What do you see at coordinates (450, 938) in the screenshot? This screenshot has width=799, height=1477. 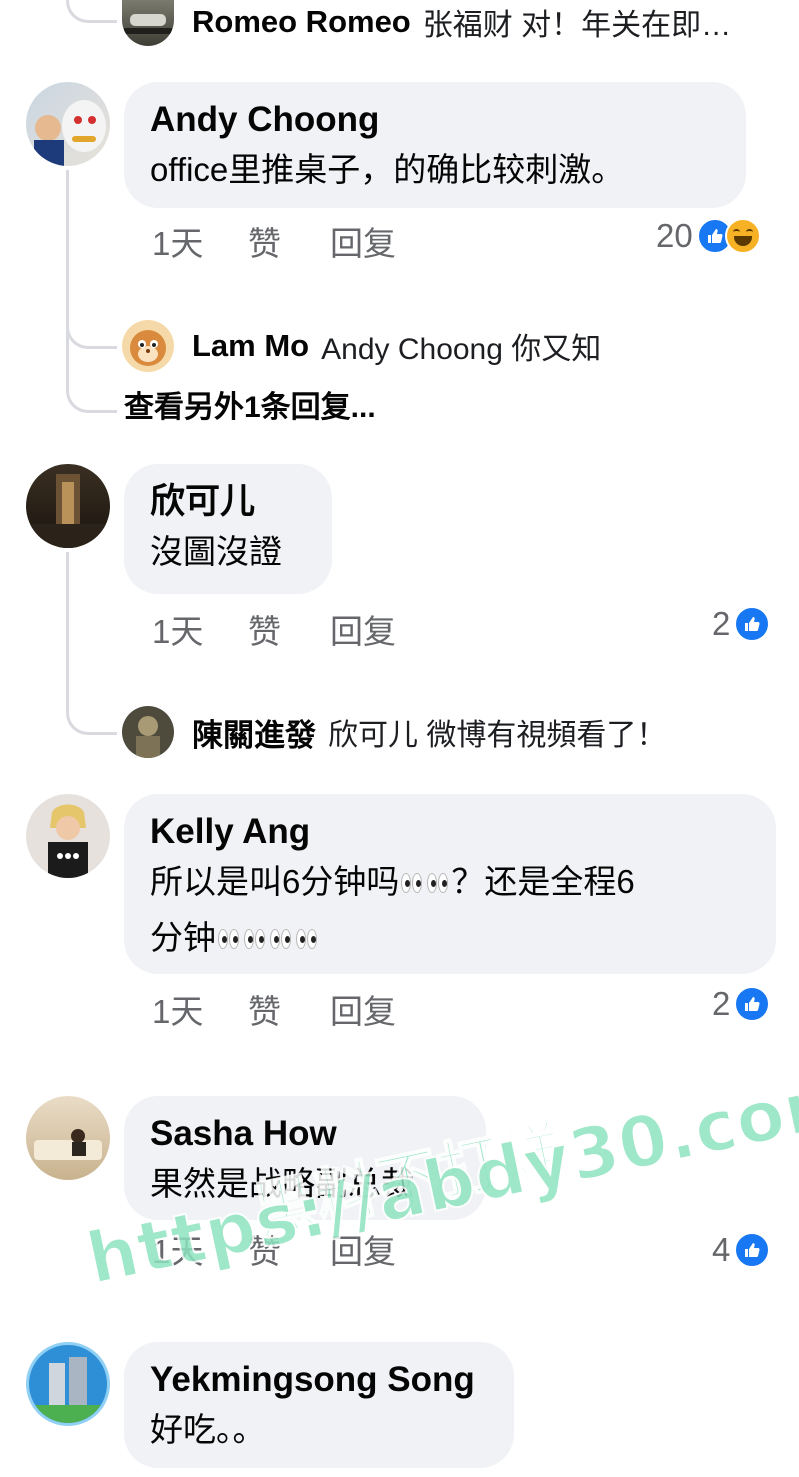 I see `comment-text-line: 分钟` at bounding box center [450, 938].